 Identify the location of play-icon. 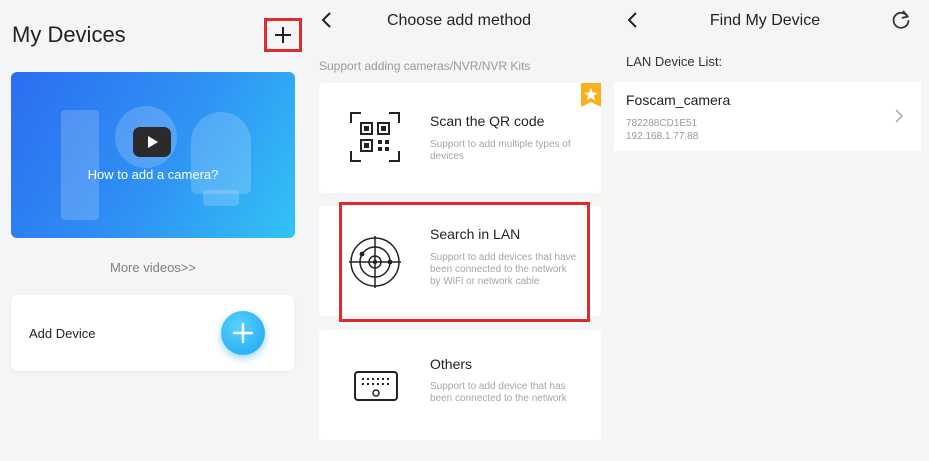
(152, 142).